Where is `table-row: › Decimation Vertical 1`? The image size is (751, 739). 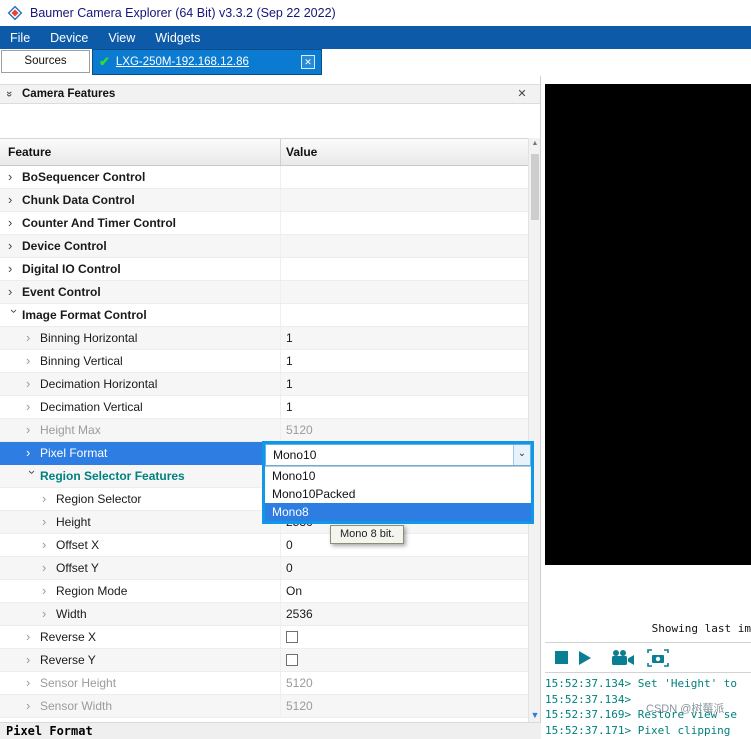
table-row: › Decimation Vertical 1 is located at coordinates (264, 407).